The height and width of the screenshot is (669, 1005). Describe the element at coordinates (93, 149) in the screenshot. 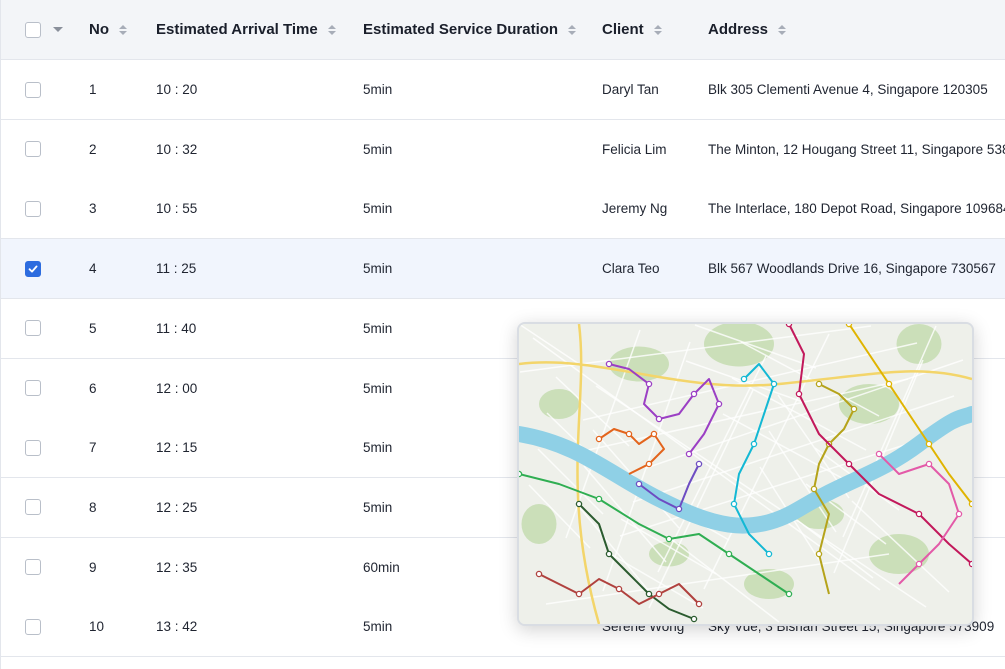

I see `cell-no: 2` at that location.